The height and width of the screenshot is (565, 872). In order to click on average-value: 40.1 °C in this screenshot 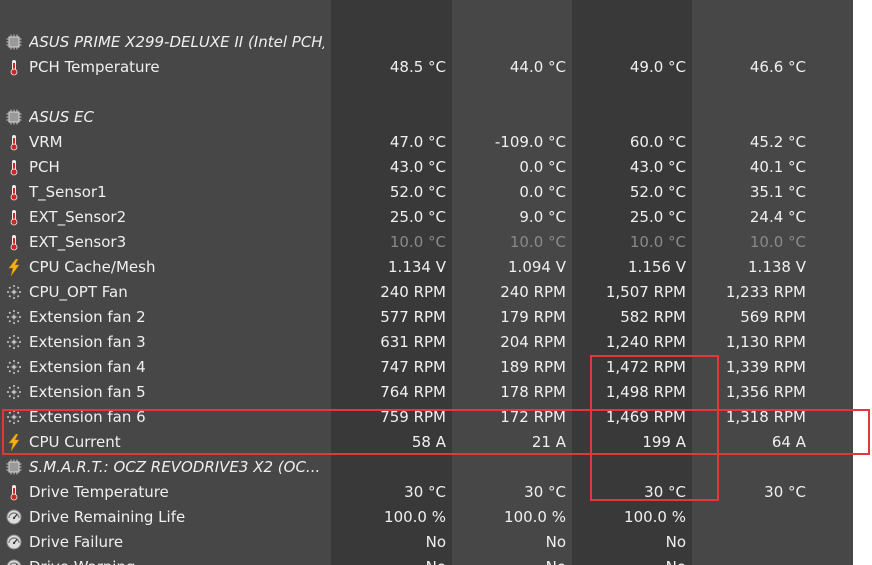, I will do `click(777, 167)`.